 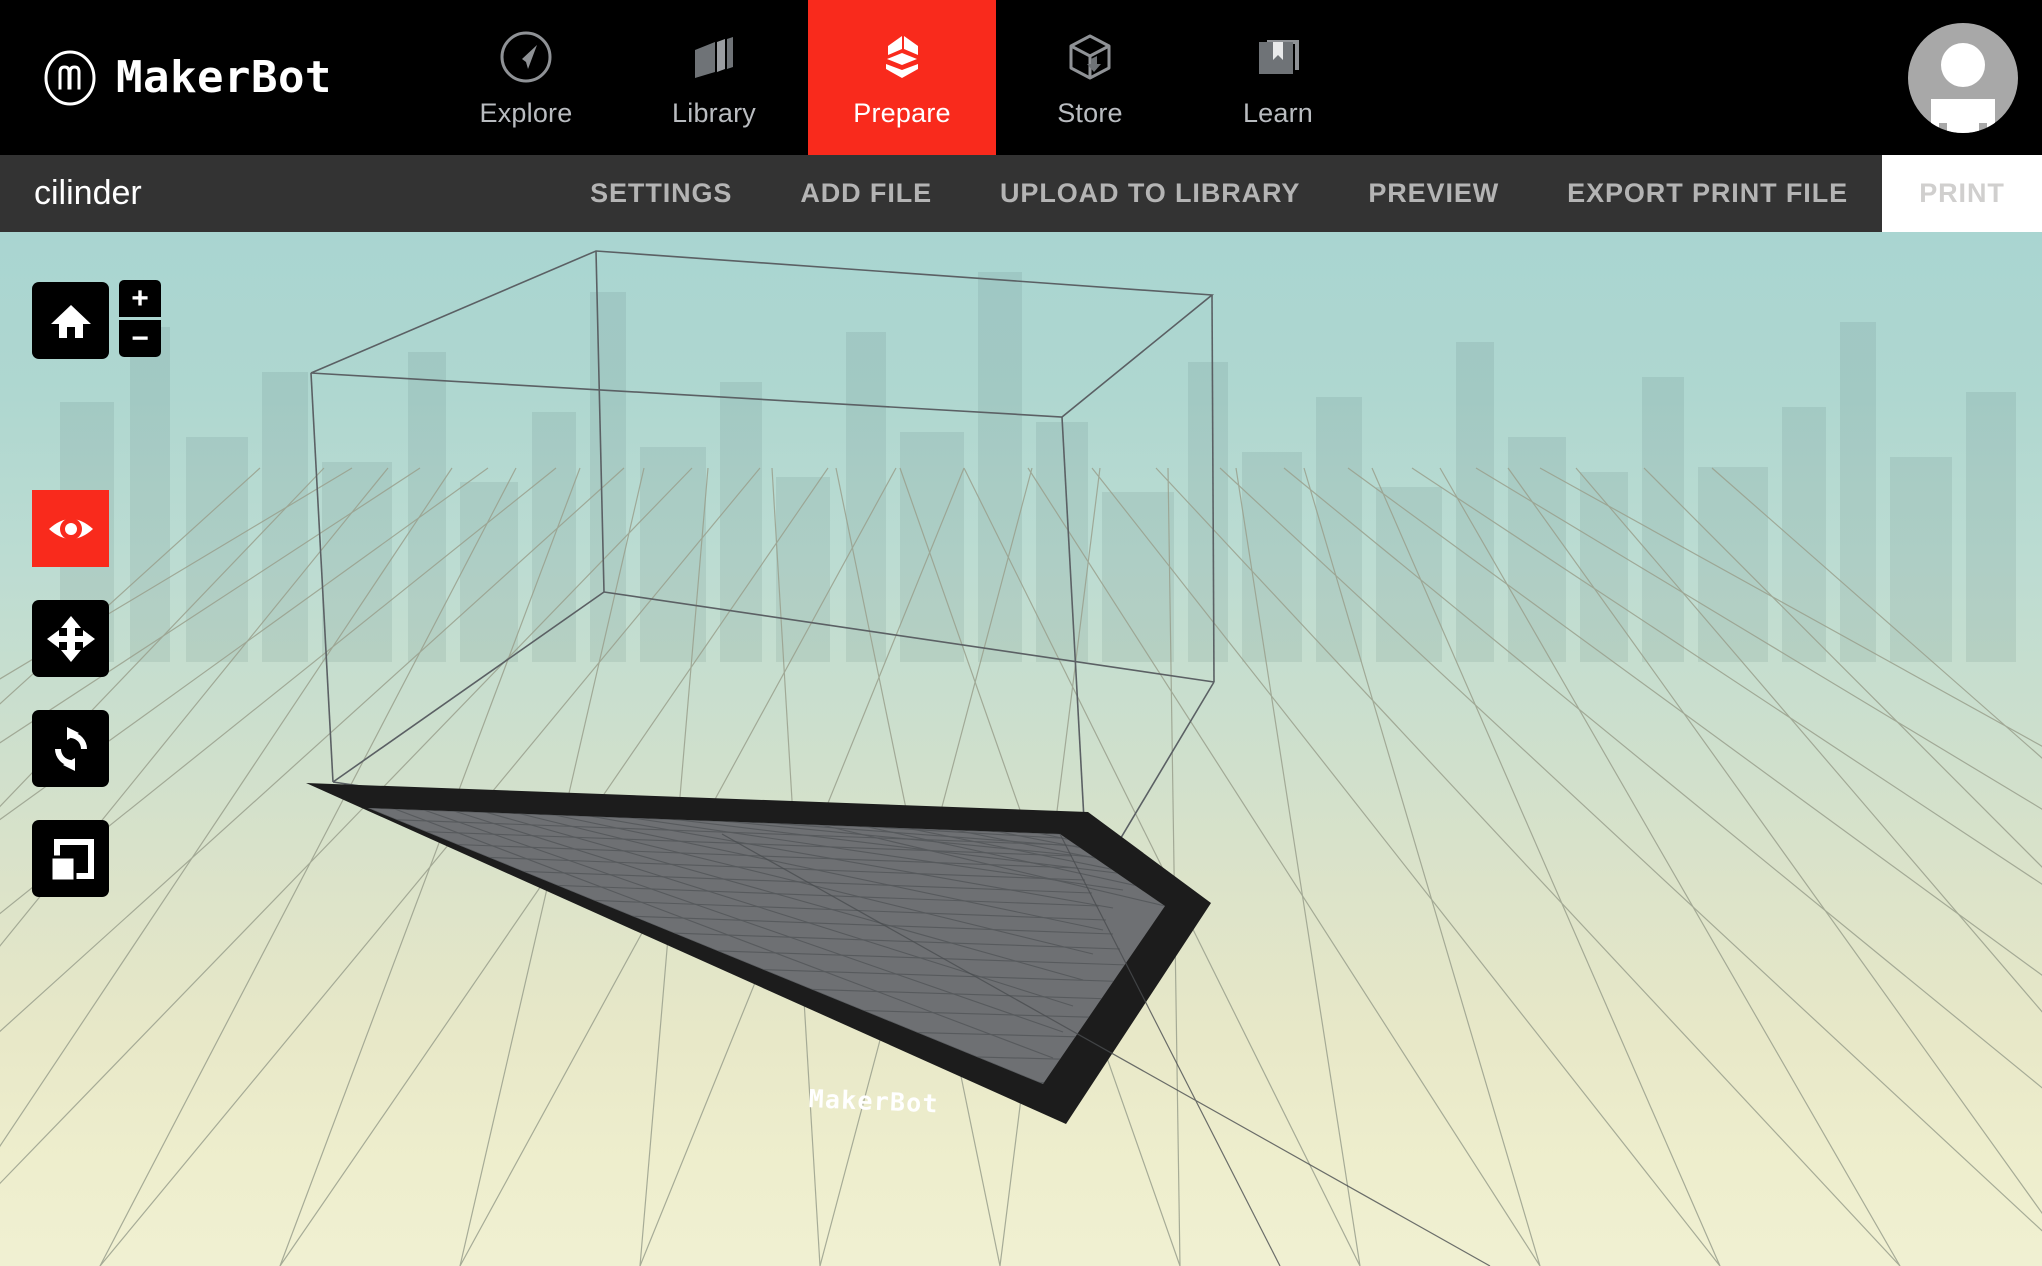 I want to click on prepare-cube-icon, so click(x=902, y=57).